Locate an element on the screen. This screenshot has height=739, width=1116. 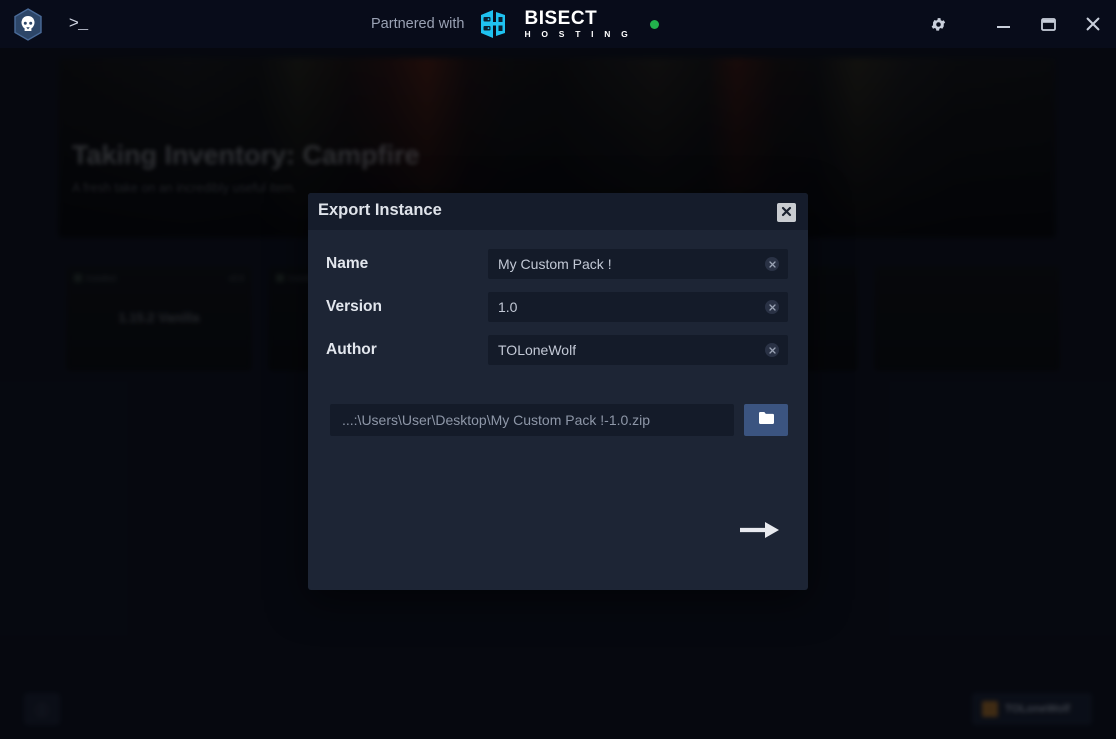
close-button is located at coordinates (1093, 24).